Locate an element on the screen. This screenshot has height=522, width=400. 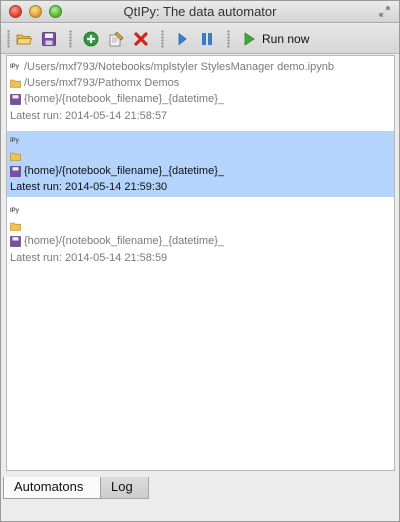
run-now-icon is located at coordinates (249, 39).